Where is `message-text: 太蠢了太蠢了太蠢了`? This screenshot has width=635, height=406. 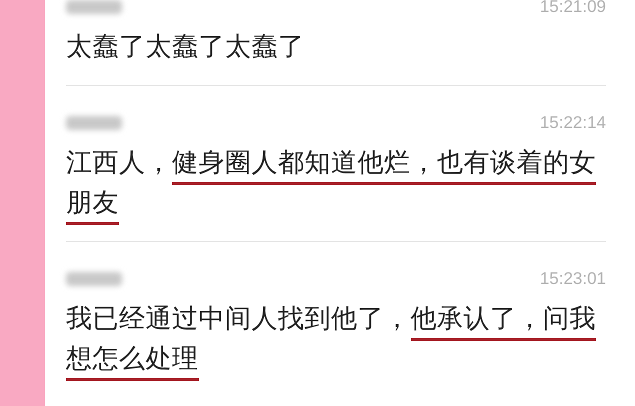 message-text: 太蠢了太蠢了太蠢了 is located at coordinates (186, 47).